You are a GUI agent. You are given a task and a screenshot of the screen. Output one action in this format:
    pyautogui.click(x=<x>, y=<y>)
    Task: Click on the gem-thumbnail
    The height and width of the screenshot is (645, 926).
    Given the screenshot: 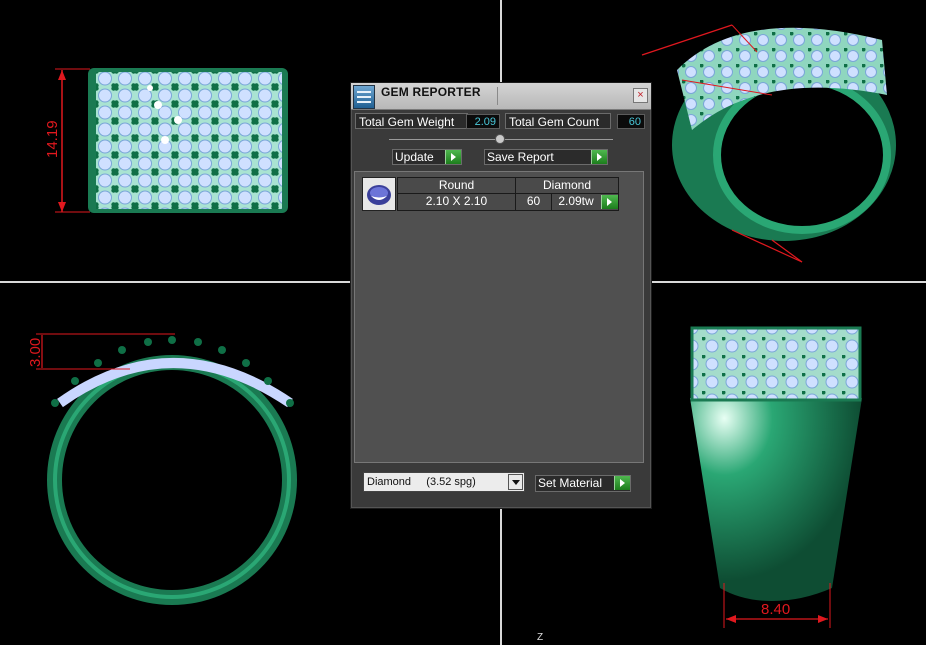 What is the action you would take?
    pyautogui.click(x=379, y=194)
    